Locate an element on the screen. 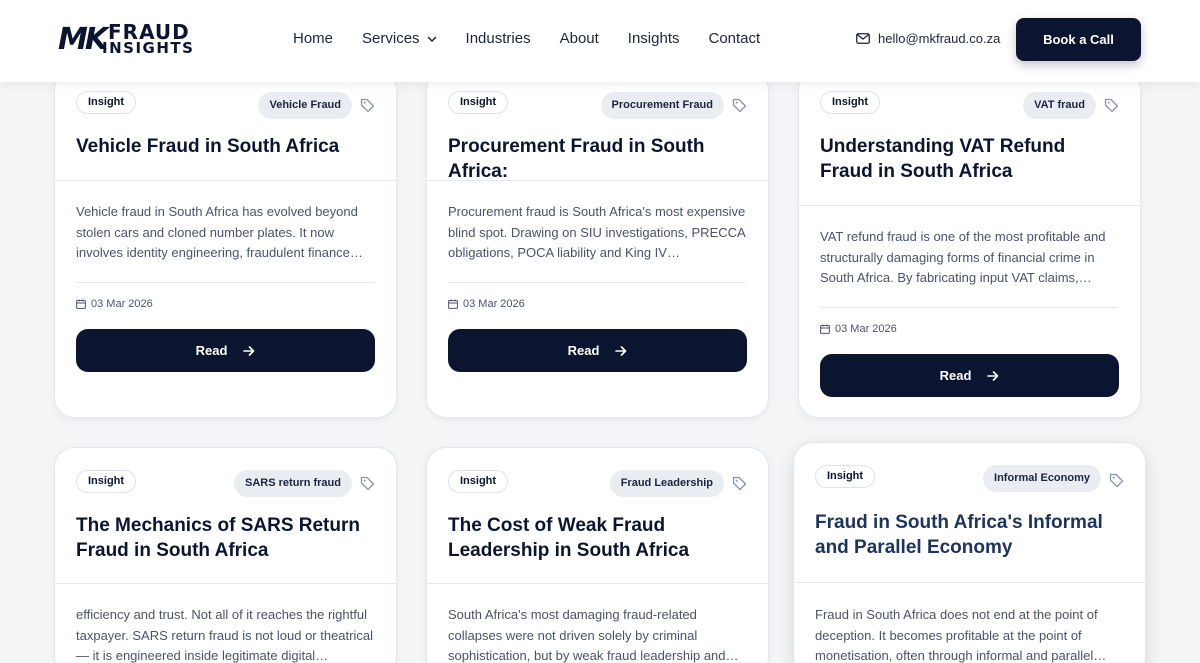 This screenshot has width=1200, height=663. article-title: Vehicle Fraud in South Africa is located at coordinates (227, 146).